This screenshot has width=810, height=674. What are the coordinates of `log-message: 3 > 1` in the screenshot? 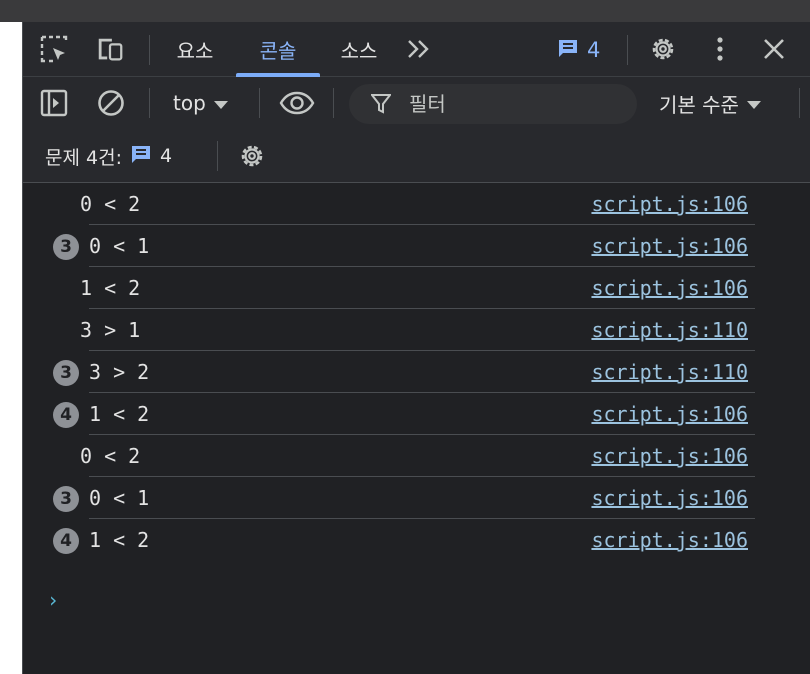 It's located at (110, 330).